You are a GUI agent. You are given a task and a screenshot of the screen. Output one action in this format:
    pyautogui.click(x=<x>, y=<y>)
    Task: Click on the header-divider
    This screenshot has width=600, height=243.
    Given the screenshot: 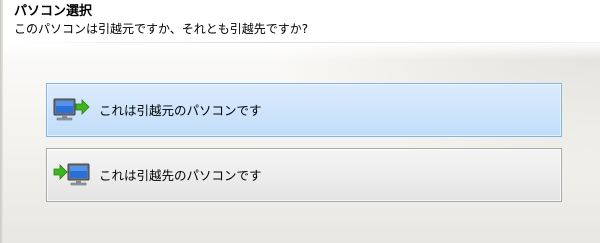 What is the action you would take?
    pyautogui.click(x=307, y=42)
    